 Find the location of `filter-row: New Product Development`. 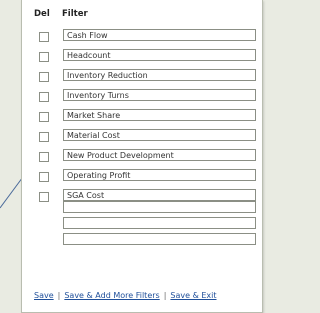

filter-row: New Product Development is located at coordinates (142, 157).